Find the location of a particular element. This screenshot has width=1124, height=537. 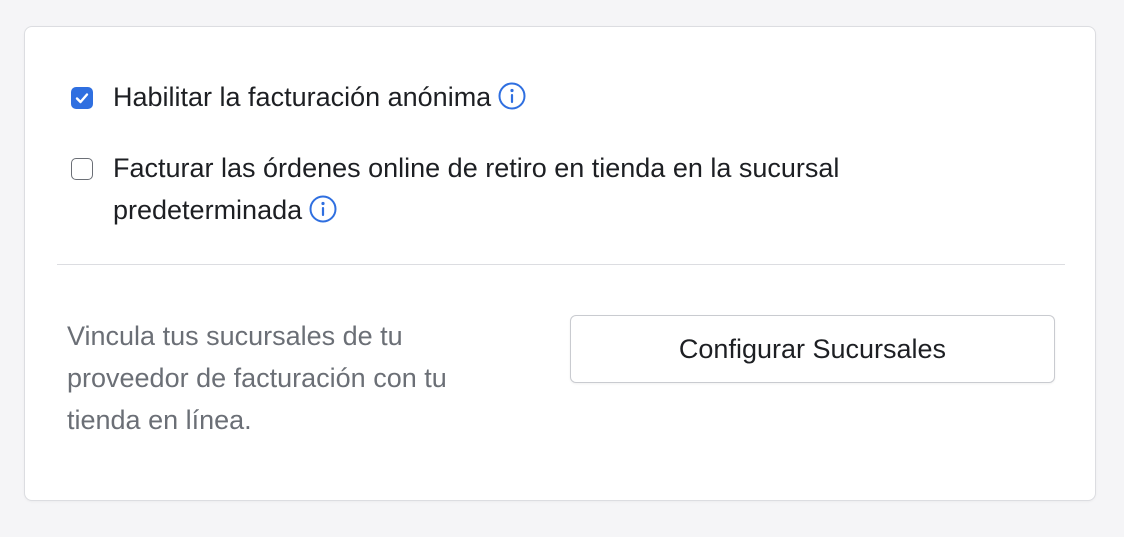

checkmark-icon is located at coordinates (82, 98).